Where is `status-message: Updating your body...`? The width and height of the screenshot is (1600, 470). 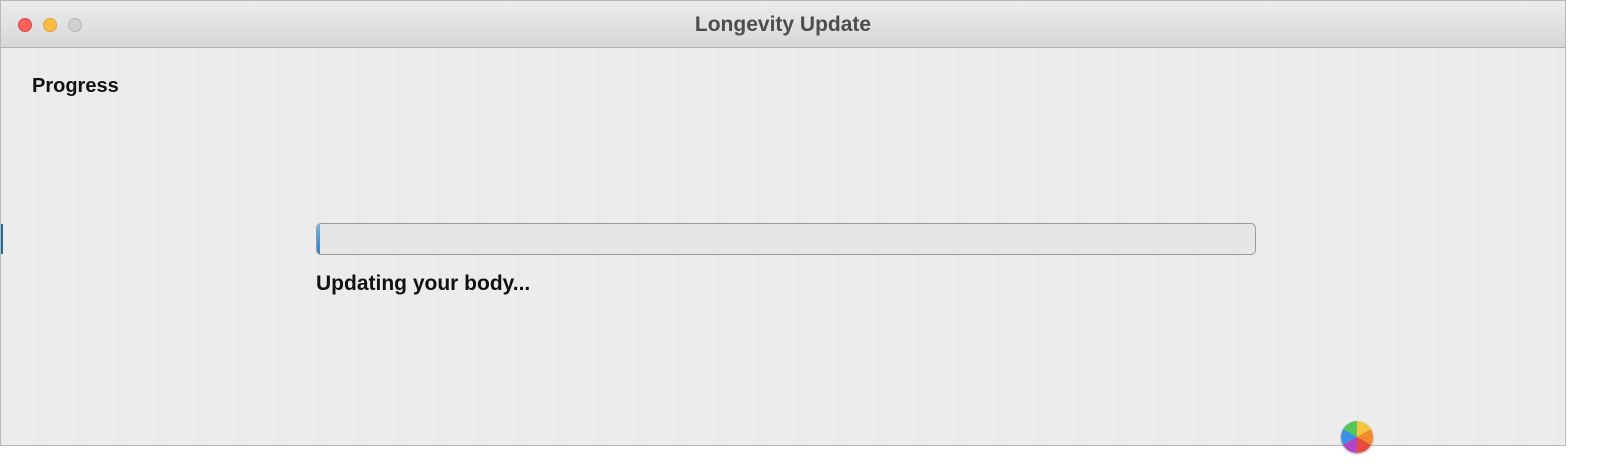 status-message: Updating your body... is located at coordinates (423, 283).